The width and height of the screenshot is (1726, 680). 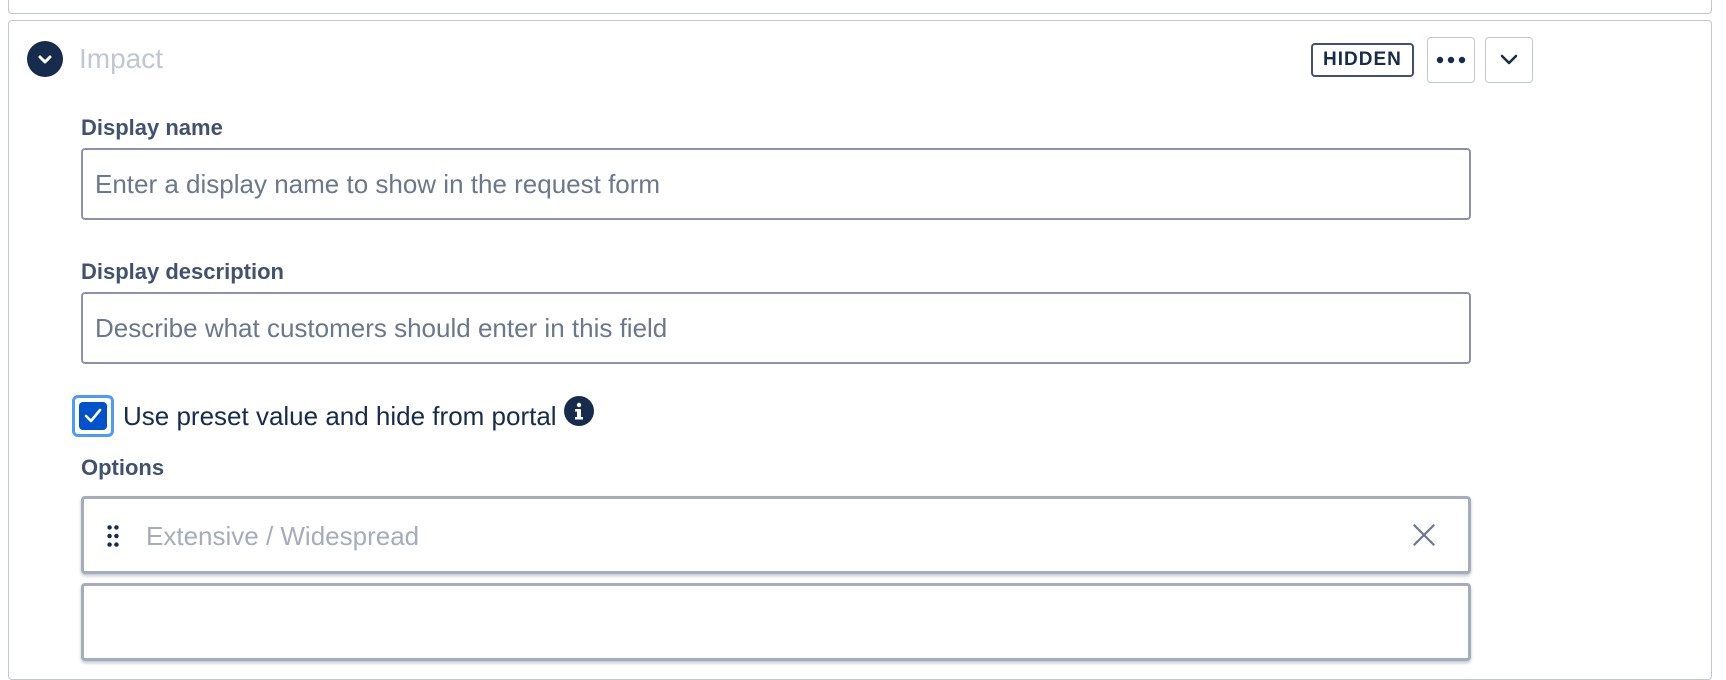 I want to click on info-glyph, so click(x=579, y=411).